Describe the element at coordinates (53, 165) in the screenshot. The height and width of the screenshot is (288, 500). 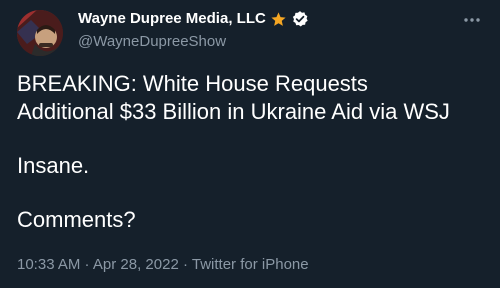
I see `tweet-line-3: Insane.` at that location.